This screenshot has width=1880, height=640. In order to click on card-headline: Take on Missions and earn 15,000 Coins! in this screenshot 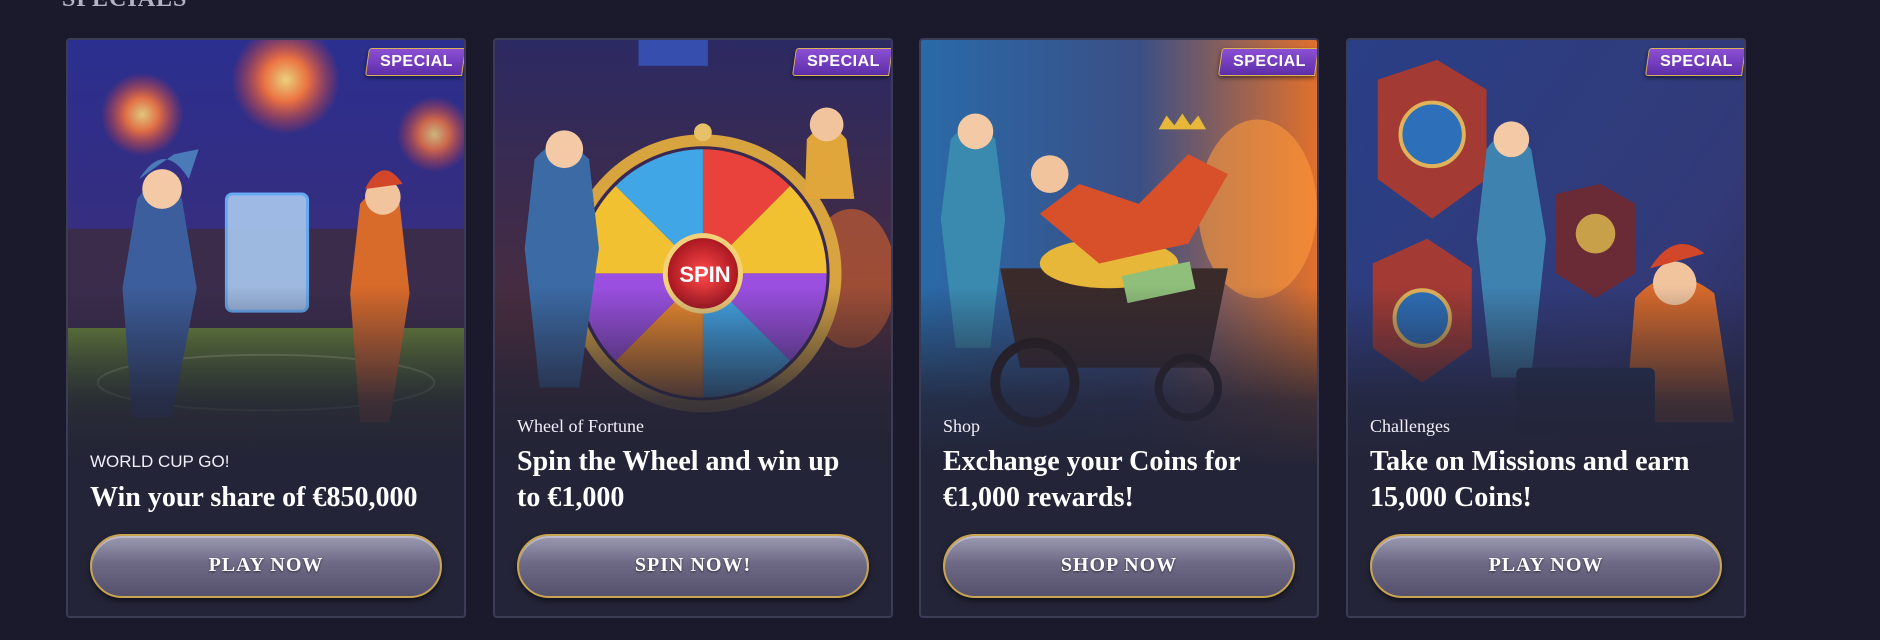, I will do `click(1530, 479)`.